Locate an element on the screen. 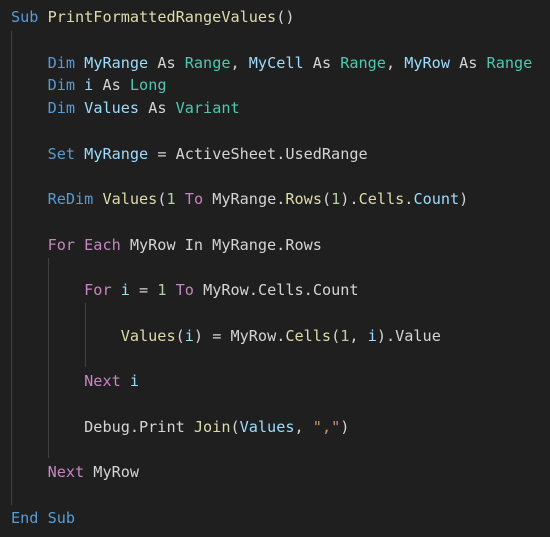 This screenshot has height=537, width=550. code-line: For i = 1 To MyRow.Cells.Count is located at coordinates (185, 290).